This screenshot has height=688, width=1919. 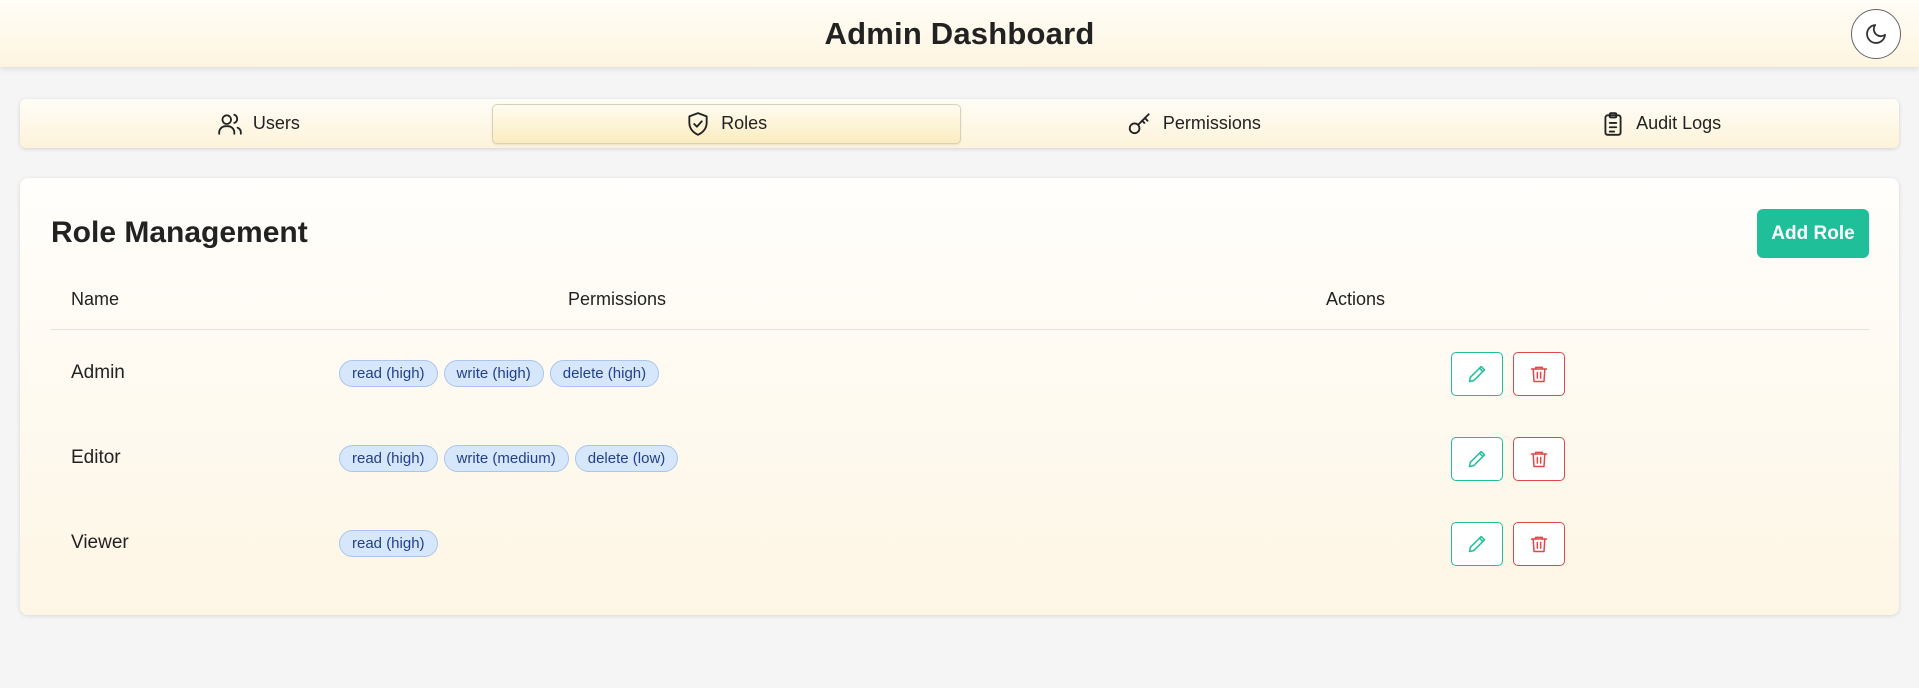 What do you see at coordinates (744, 123) in the screenshot?
I see `tab-roles-label: Roles` at bounding box center [744, 123].